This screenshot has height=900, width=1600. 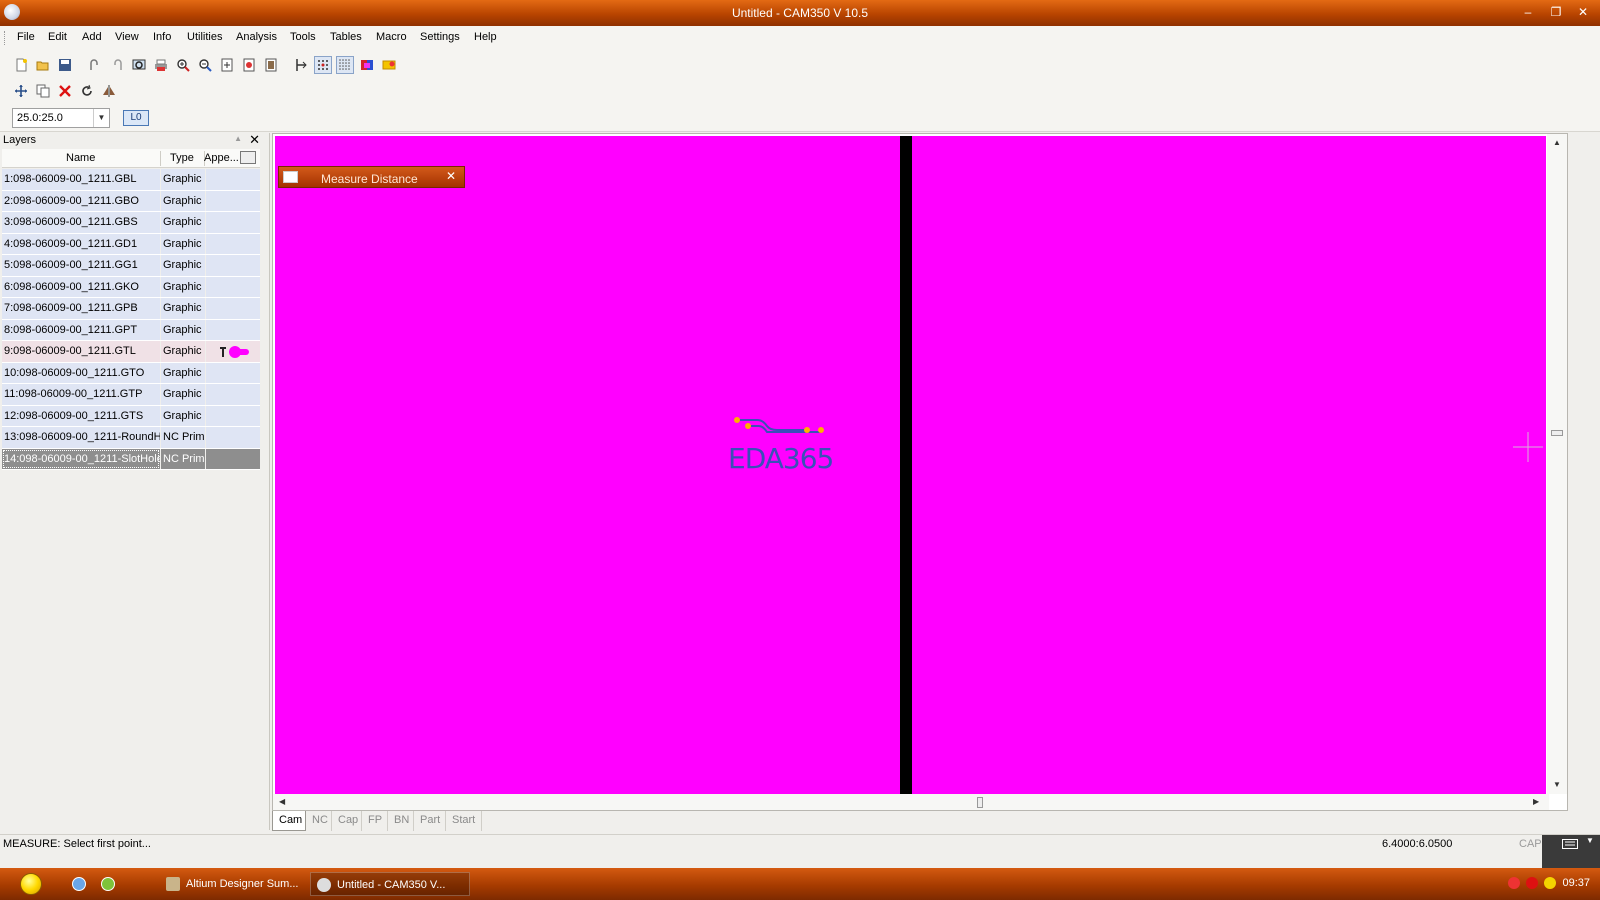 What do you see at coordinates (65, 65) in the screenshot?
I see `save-icon` at bounding box center [65, 65].